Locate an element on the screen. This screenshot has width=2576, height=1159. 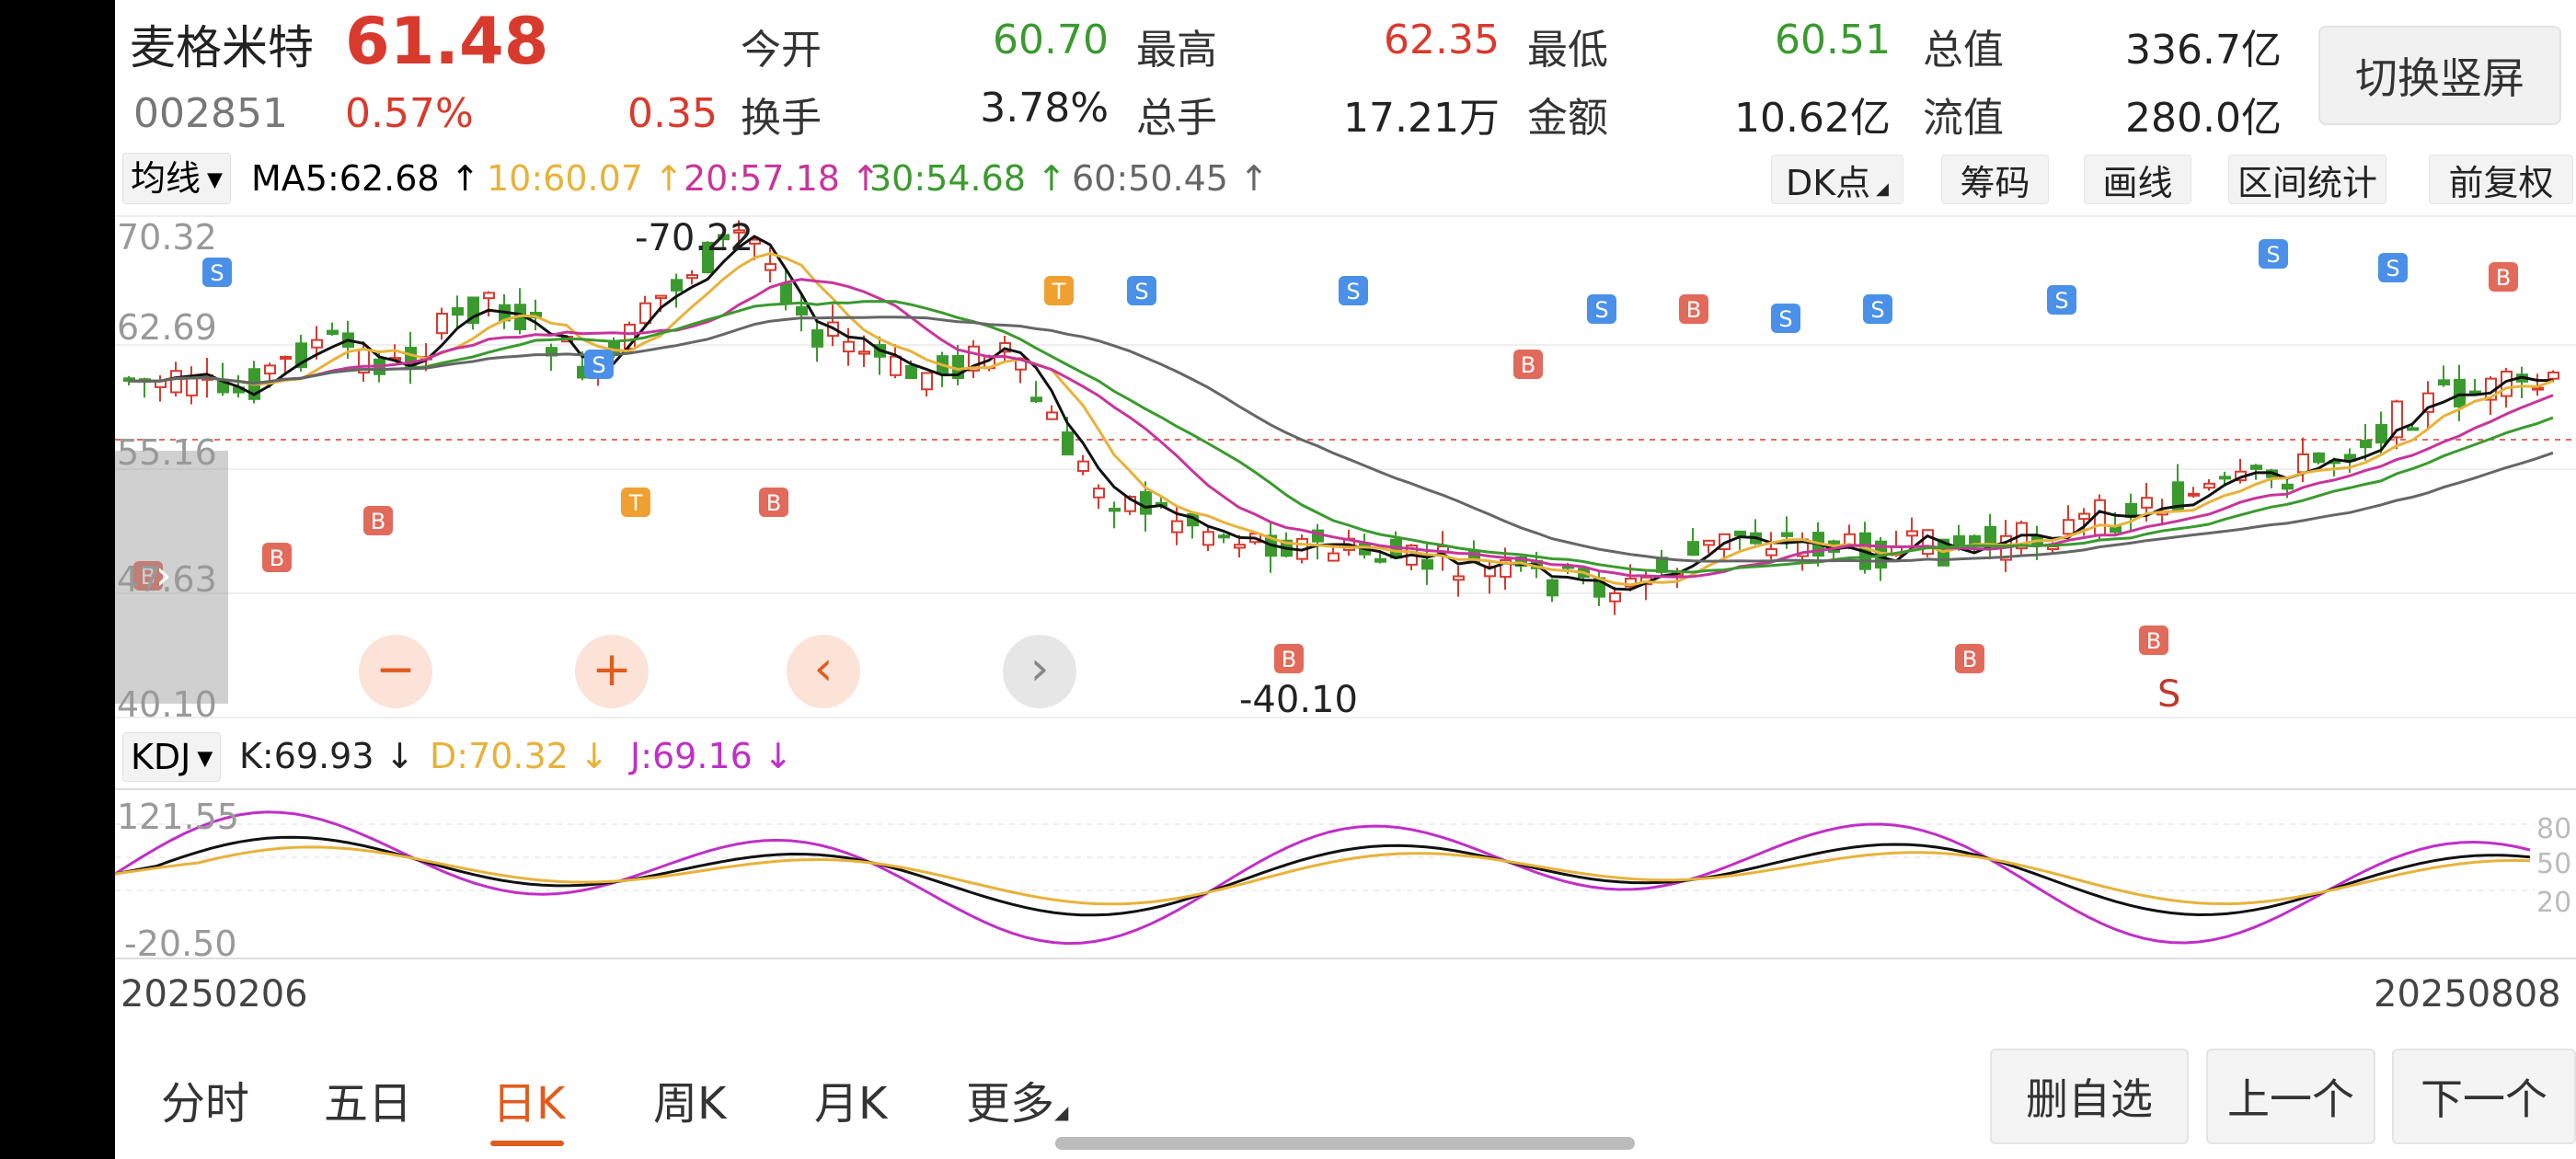
kdj-level-20: 20 is located at coordinates (2554, 903).